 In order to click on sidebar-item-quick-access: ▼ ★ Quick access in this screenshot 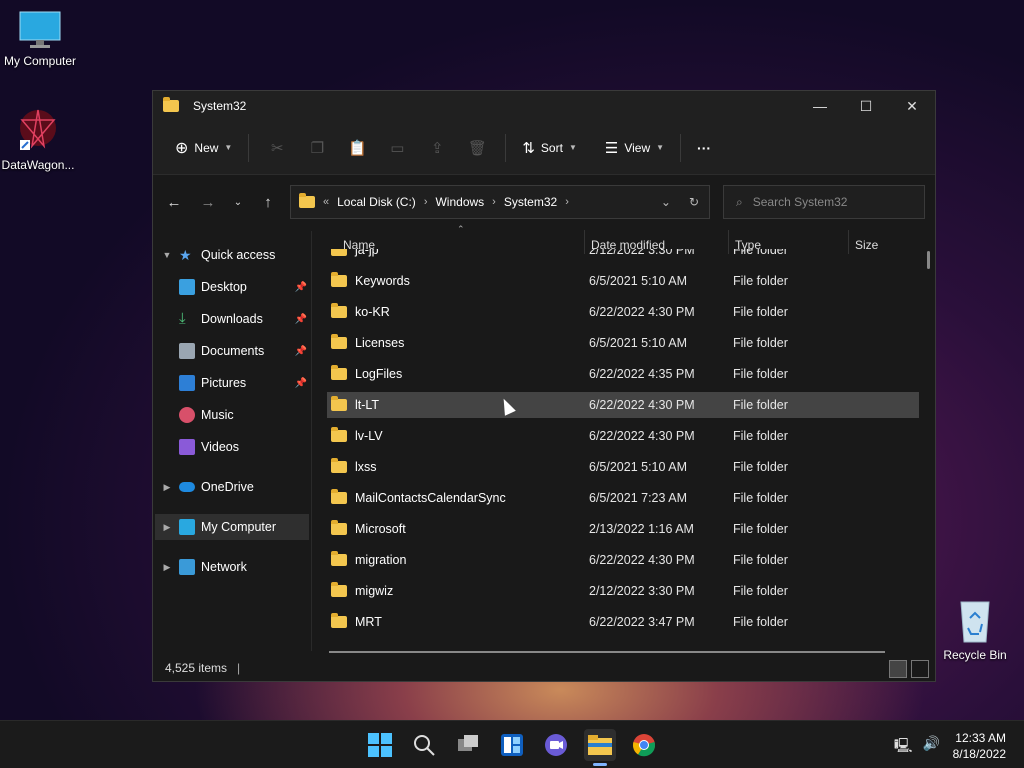, I will do `click(232, 255)`.